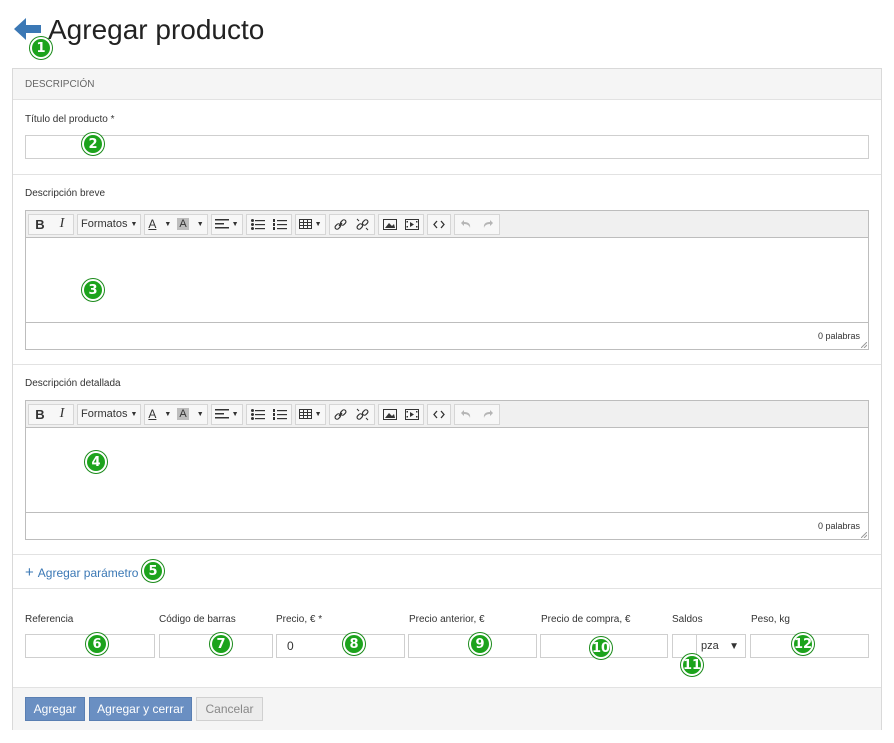 The width and height of the screenshot is (894, 743). Describe the element at coordinates (838, 526) in the screenshot. I see `word-count: 0 palabras` at that location.